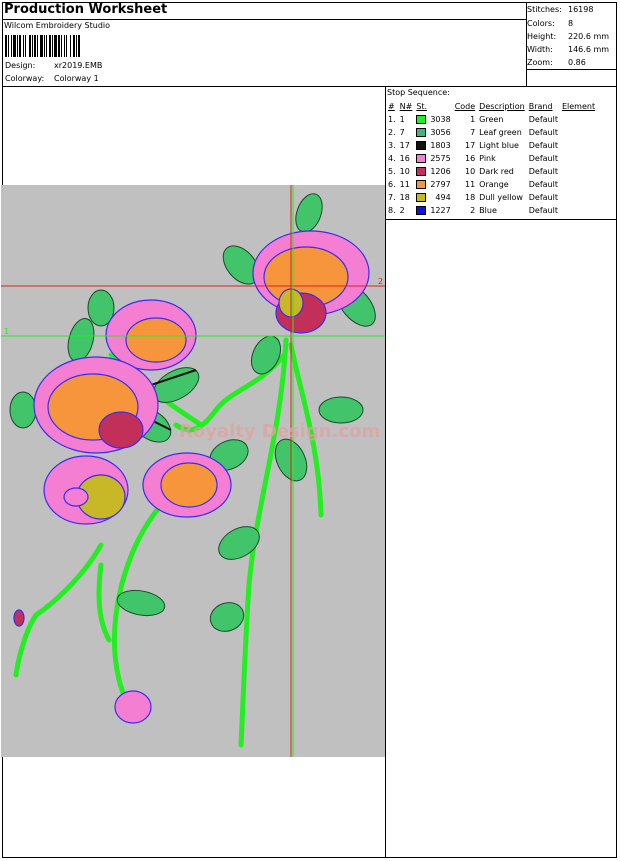  What do you see at coordinates (404, 197) in the screenshot?
I see `row-needle: 18` at bounding box center [404, 197].